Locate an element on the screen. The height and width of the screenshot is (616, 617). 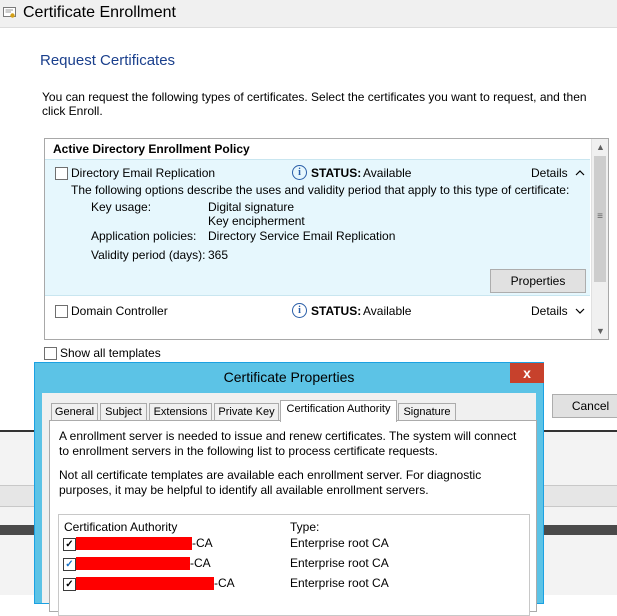
page-heading: Request Certificates is located at coordinates (108, 60).